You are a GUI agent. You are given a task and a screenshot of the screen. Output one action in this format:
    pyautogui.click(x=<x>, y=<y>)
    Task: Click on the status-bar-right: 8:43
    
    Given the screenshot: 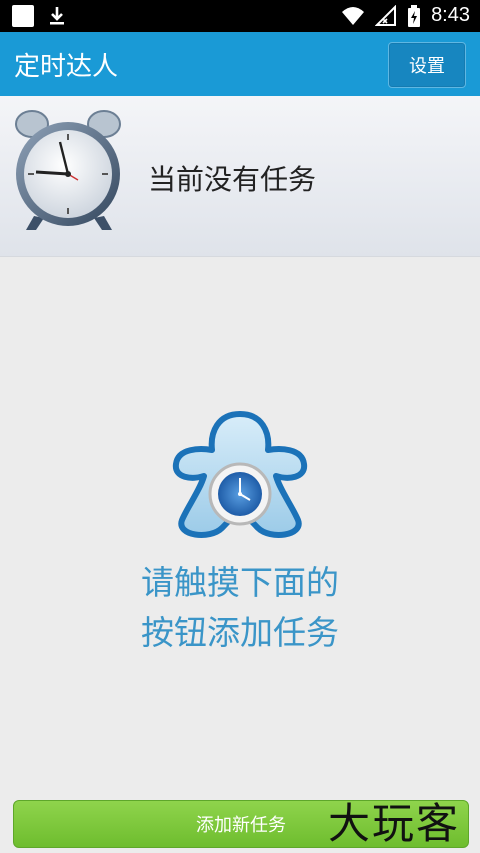 What is the action you would take?
    pyautogui.click(x=405, y=15)
    